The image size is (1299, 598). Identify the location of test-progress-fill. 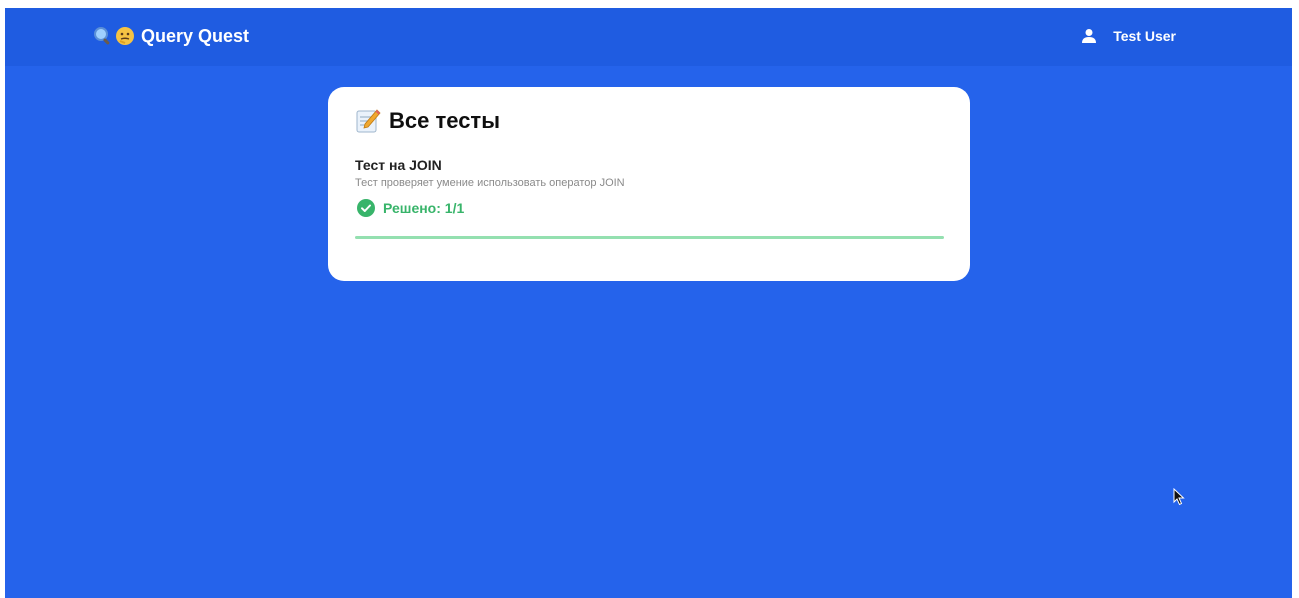
(649, 237).